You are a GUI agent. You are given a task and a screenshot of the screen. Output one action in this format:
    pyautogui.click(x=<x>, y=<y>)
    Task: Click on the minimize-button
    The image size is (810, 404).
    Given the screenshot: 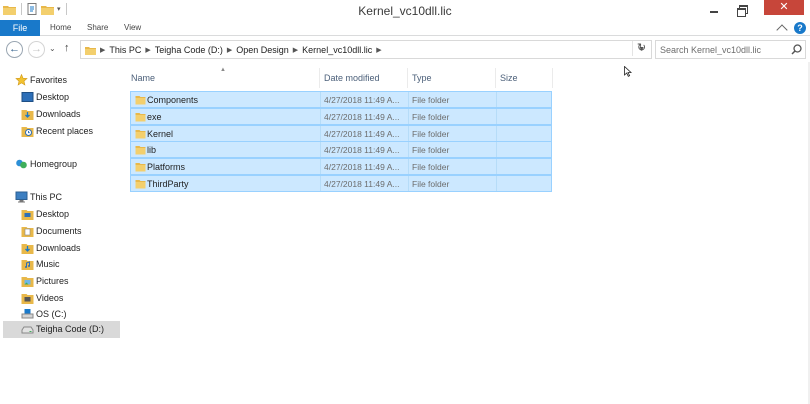 What is the action you would take?
    pyautogui.click(x=714, y=10)
    